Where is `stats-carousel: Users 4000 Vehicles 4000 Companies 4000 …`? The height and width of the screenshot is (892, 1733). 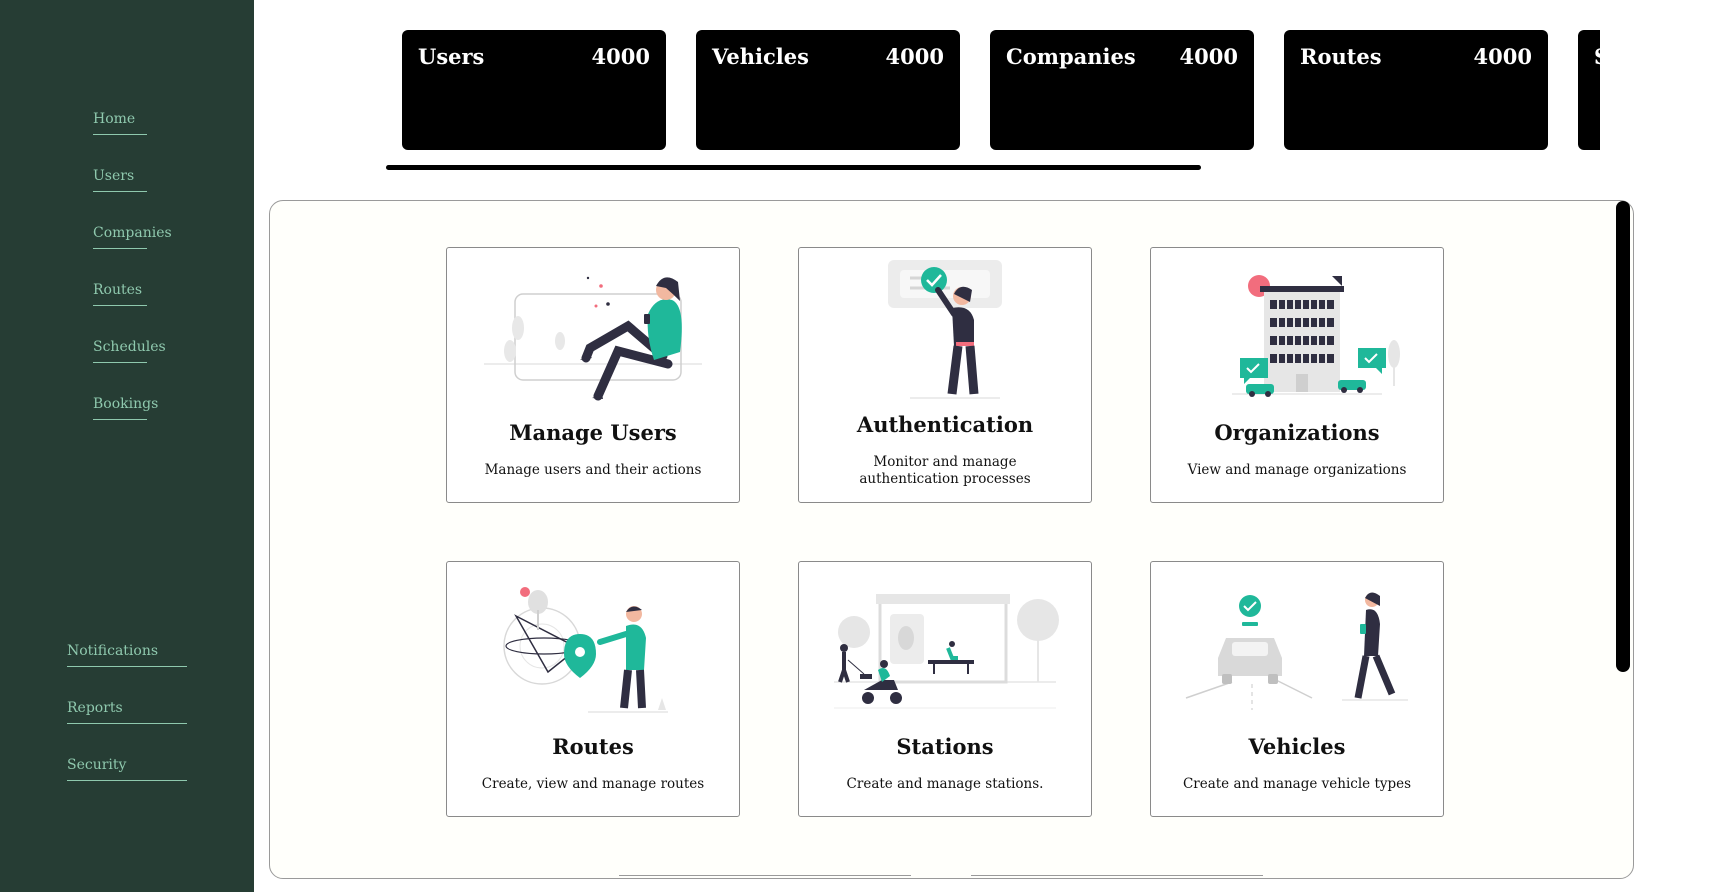
stats-carousel: Users 4000 Vehicles 4000 Companies 4000 … is located at coordinates (993, 86).